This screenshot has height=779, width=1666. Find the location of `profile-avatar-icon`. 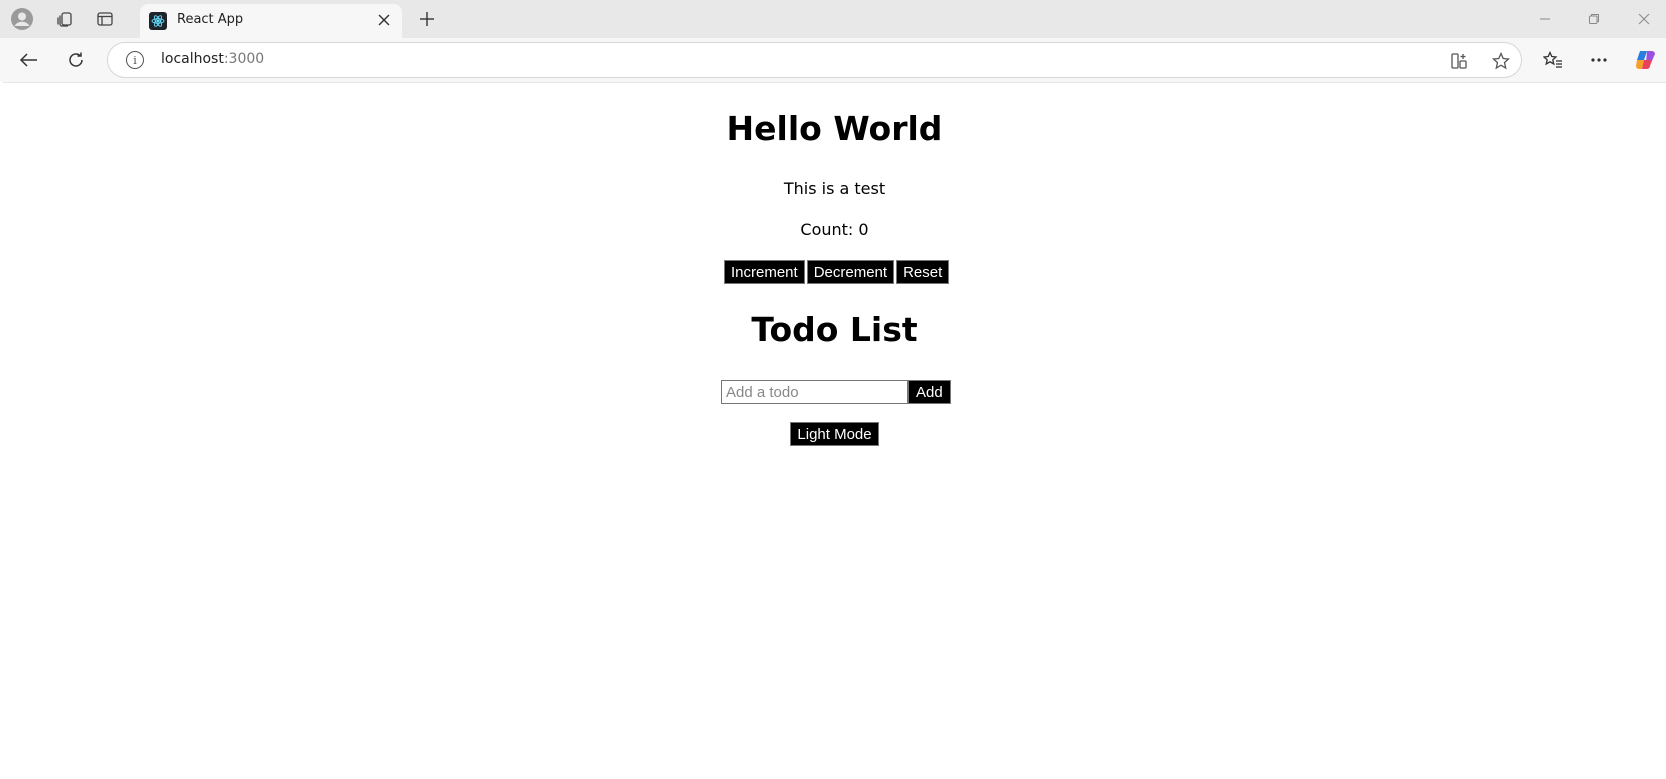

profile-avatar-icon is located at coordinates (22, 19).